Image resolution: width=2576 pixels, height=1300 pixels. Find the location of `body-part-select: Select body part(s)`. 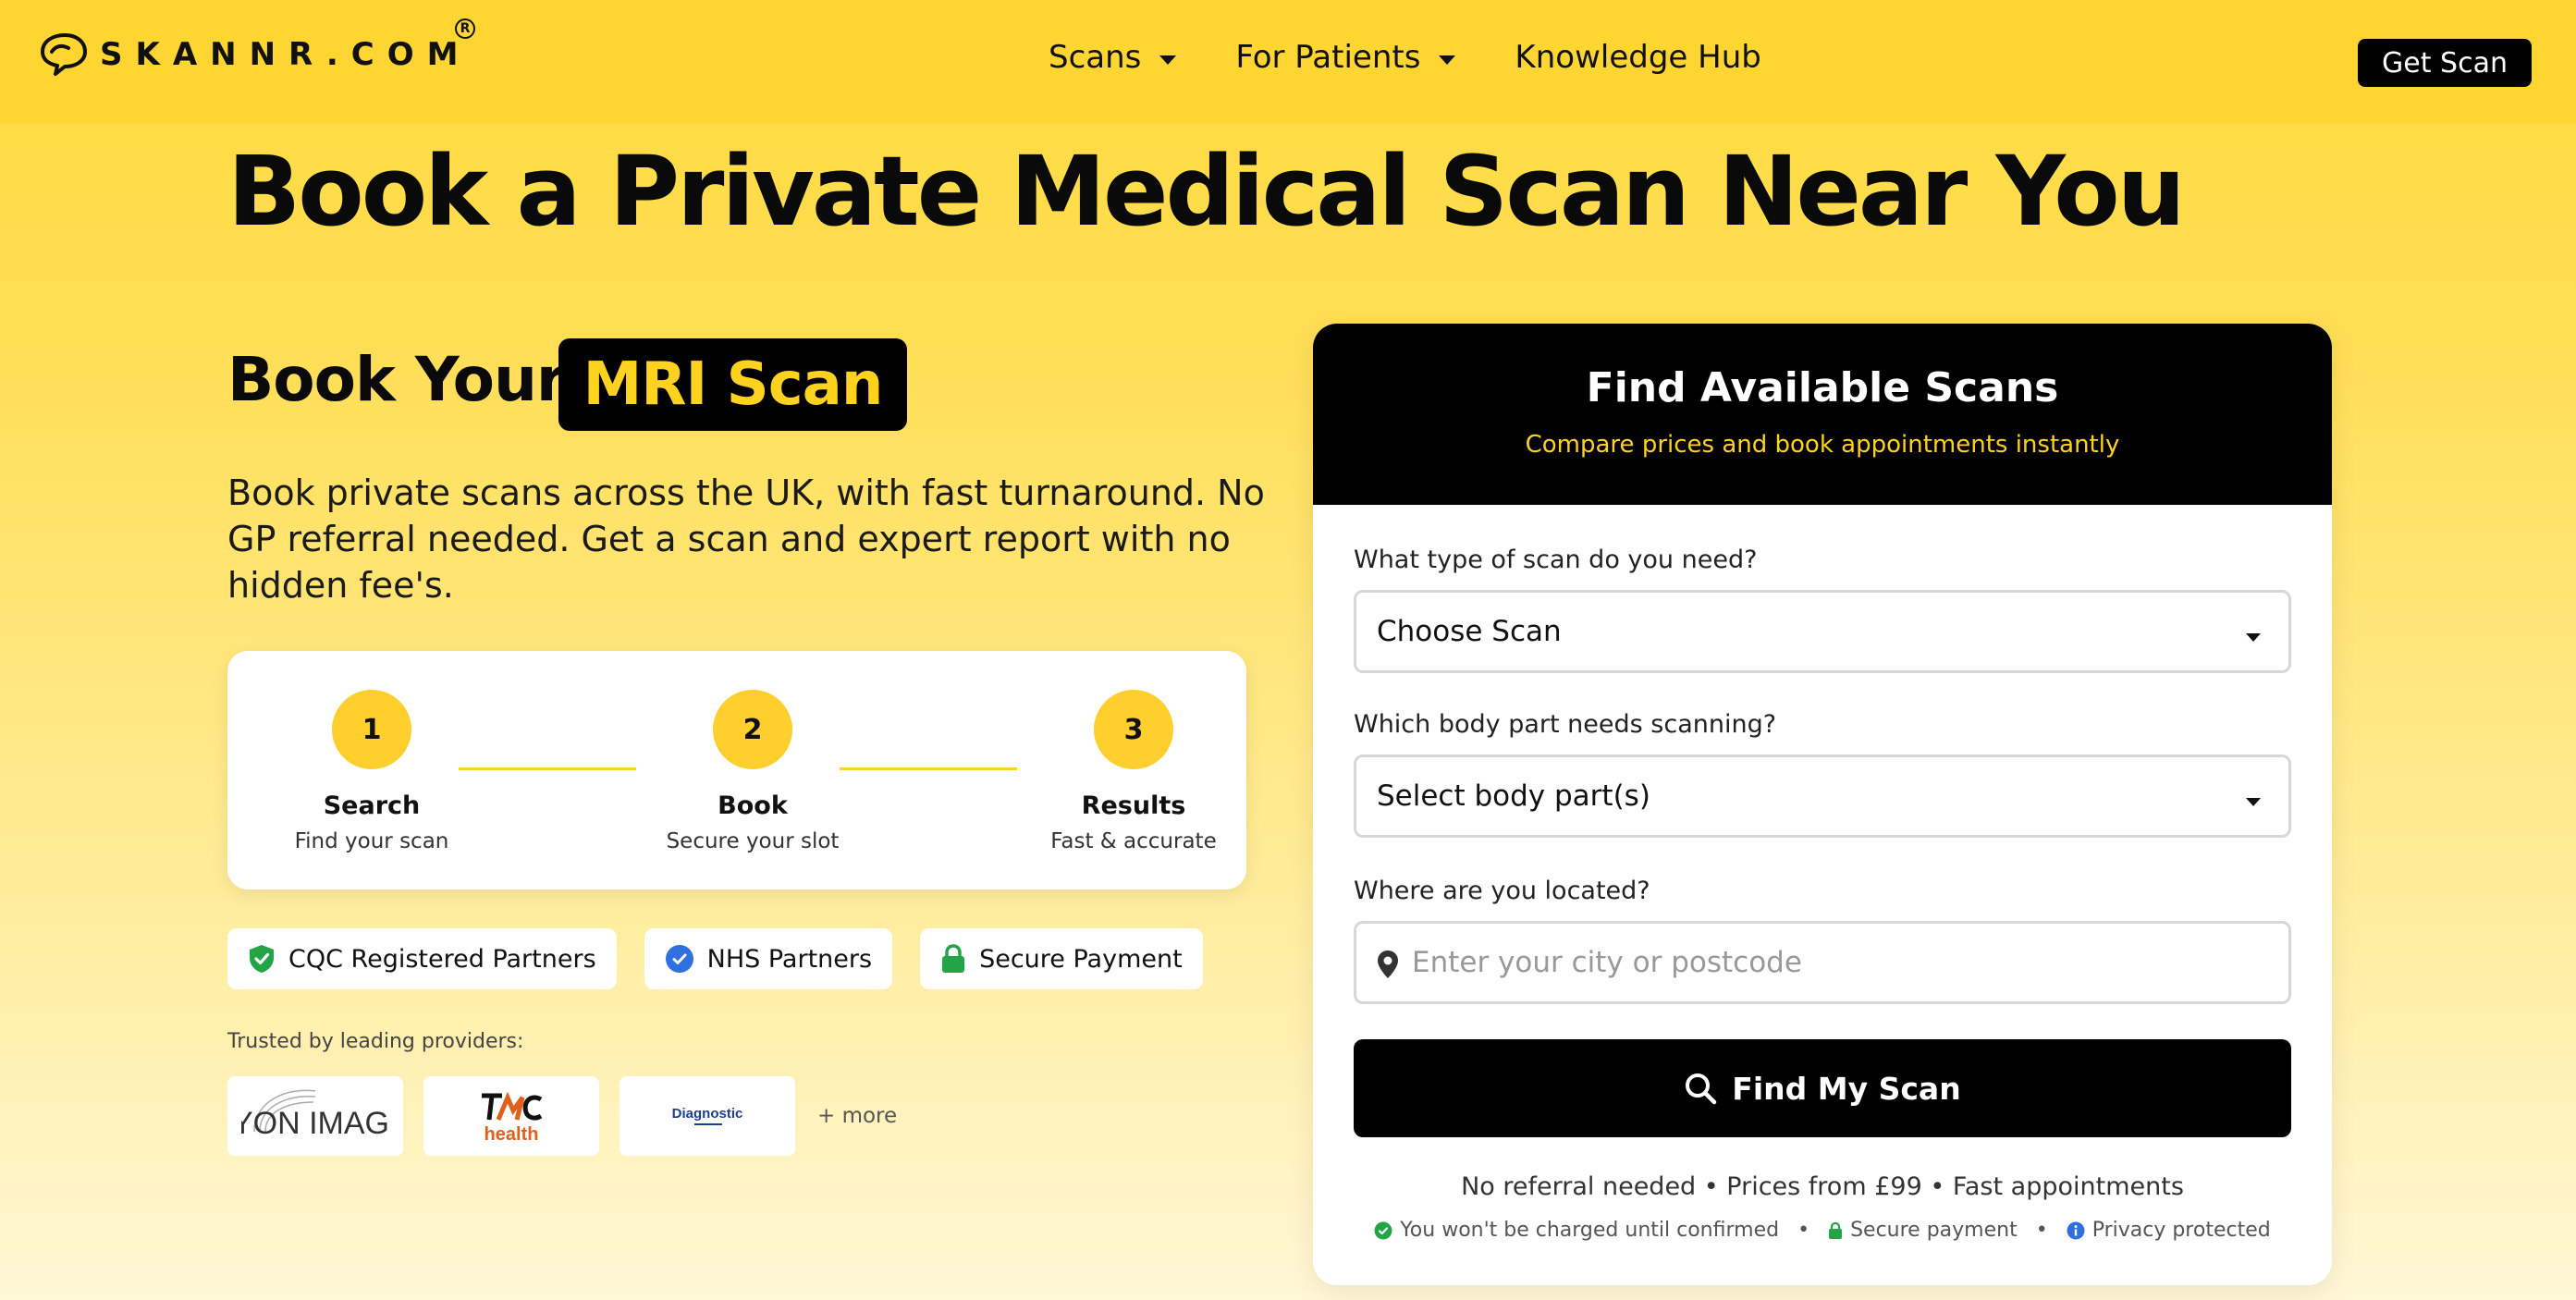

body-part-select: Select body part(s) is located at coordinates (1822, 796).